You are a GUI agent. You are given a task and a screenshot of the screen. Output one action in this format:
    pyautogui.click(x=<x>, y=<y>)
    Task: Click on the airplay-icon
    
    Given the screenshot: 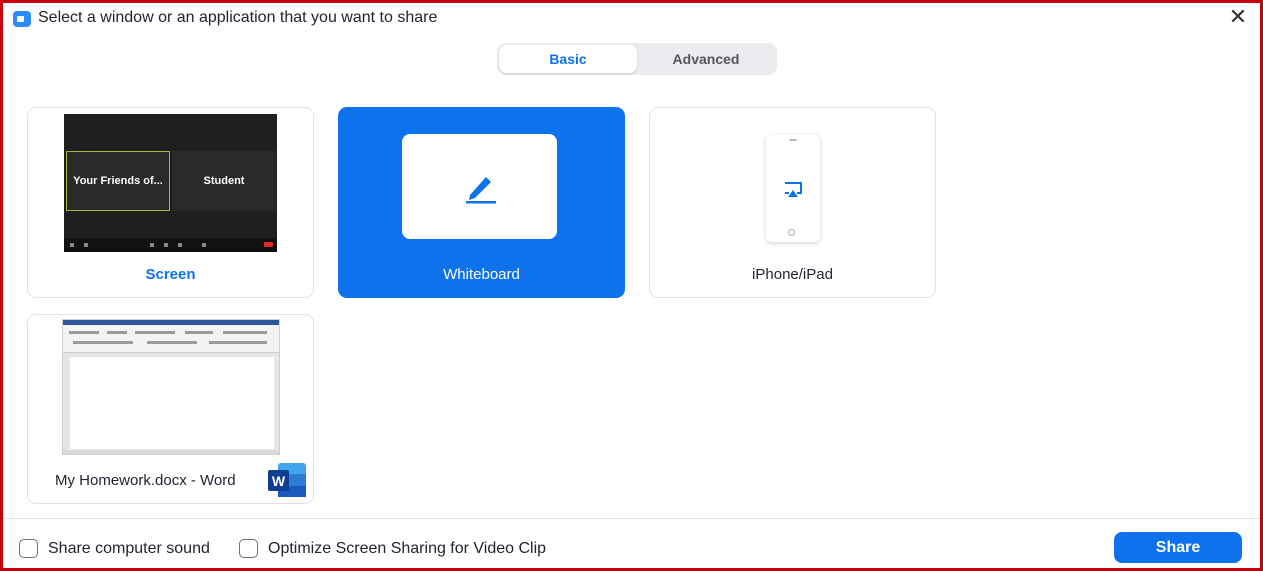 What is the action you would take?
    pyautogui.click(x=793, y=189)
    